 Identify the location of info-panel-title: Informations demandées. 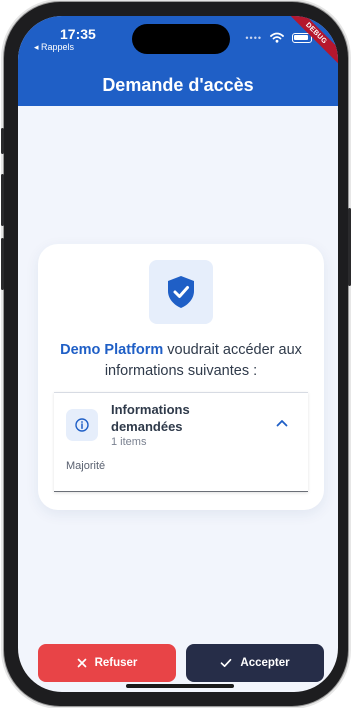
(150, 418).